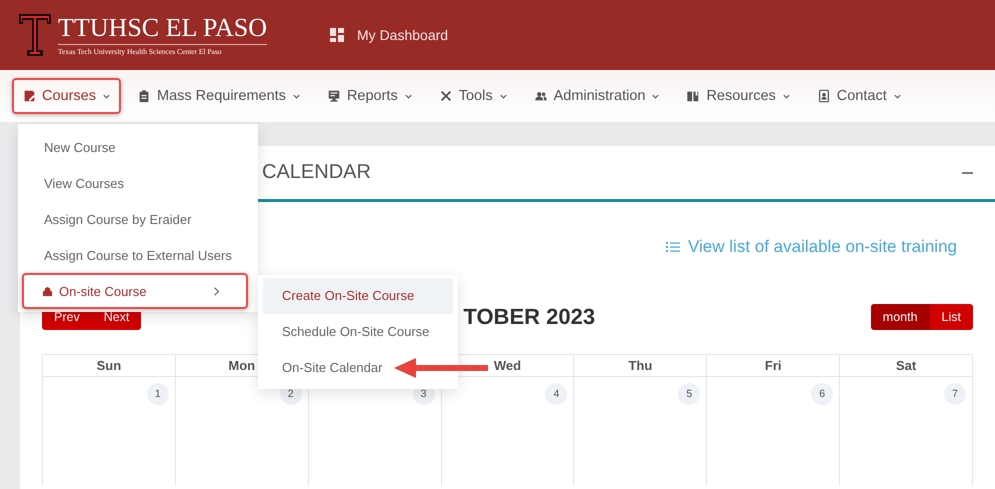 The image size is (995, 489). Describe the element at coordinates (508, 365) in the screenshot. I see `weekday-header: Wed` at that location.